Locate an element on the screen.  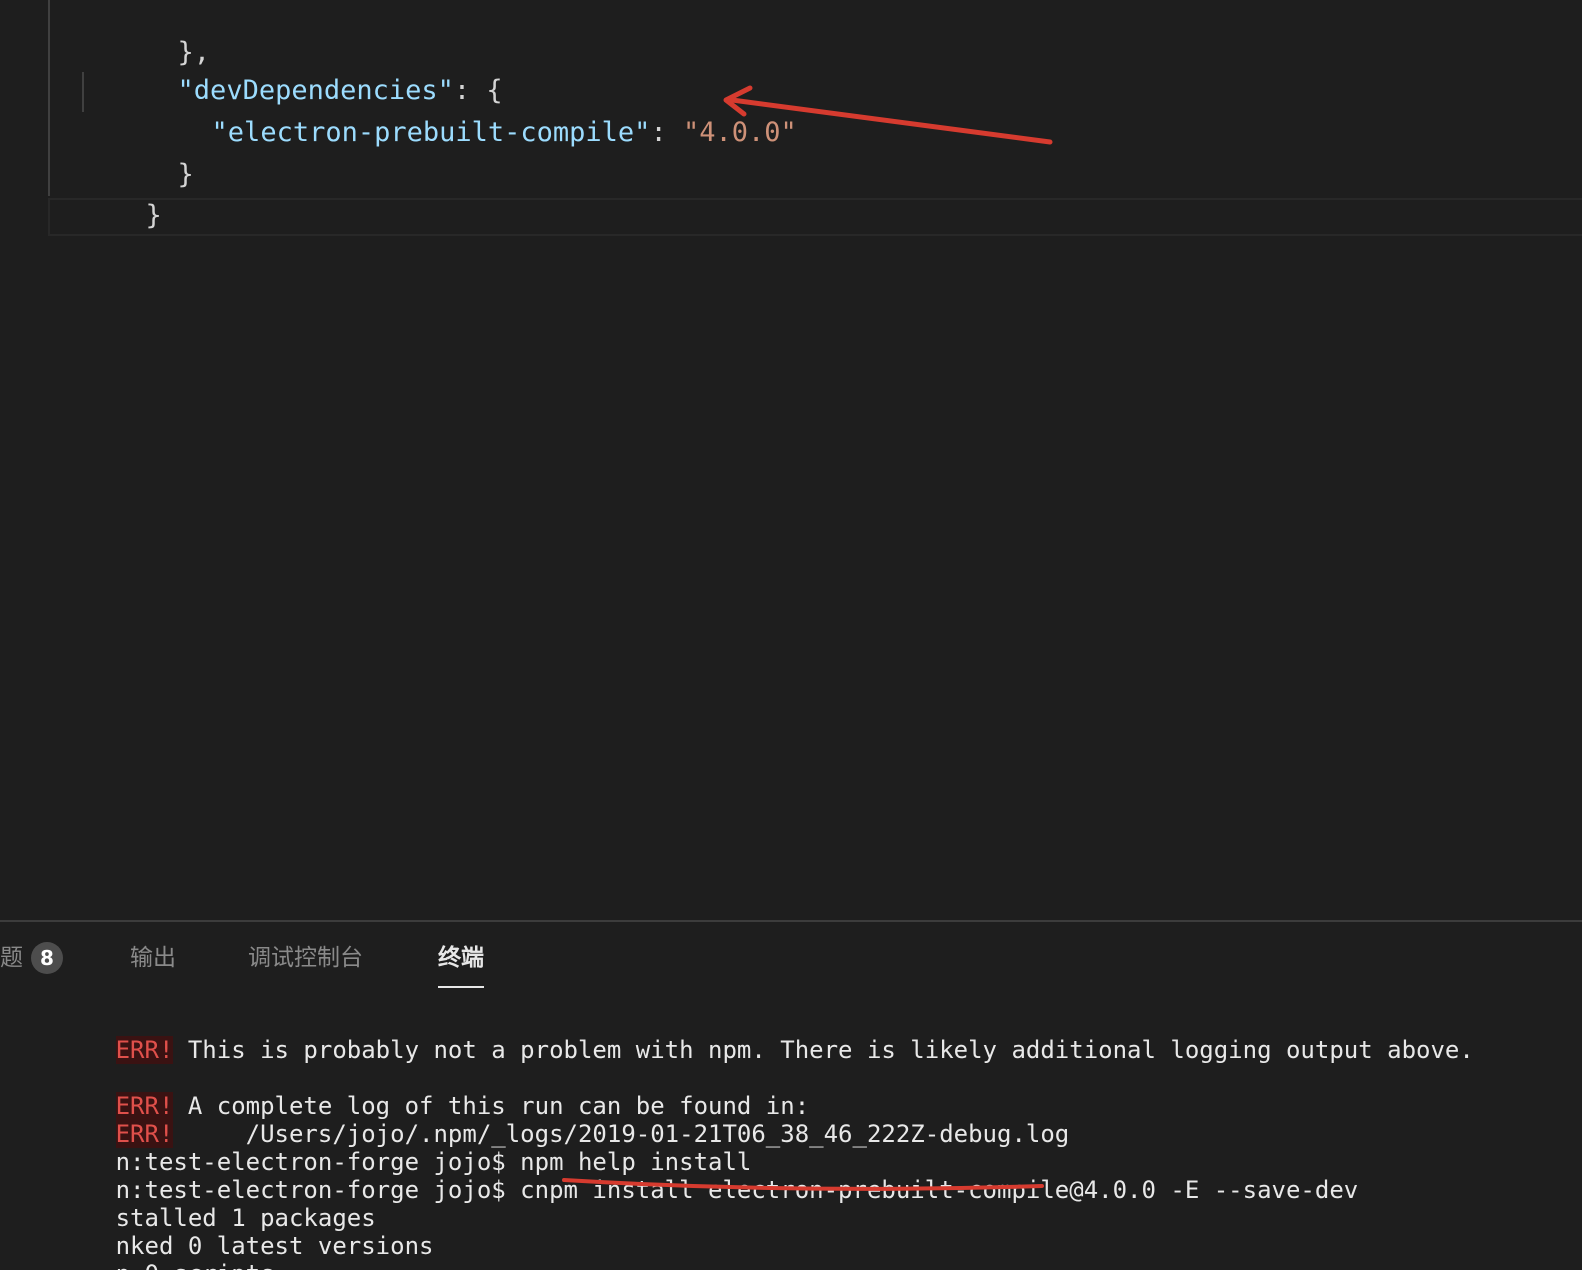
tab-terminal-label: 终端 is located at coordinates (461, 958).